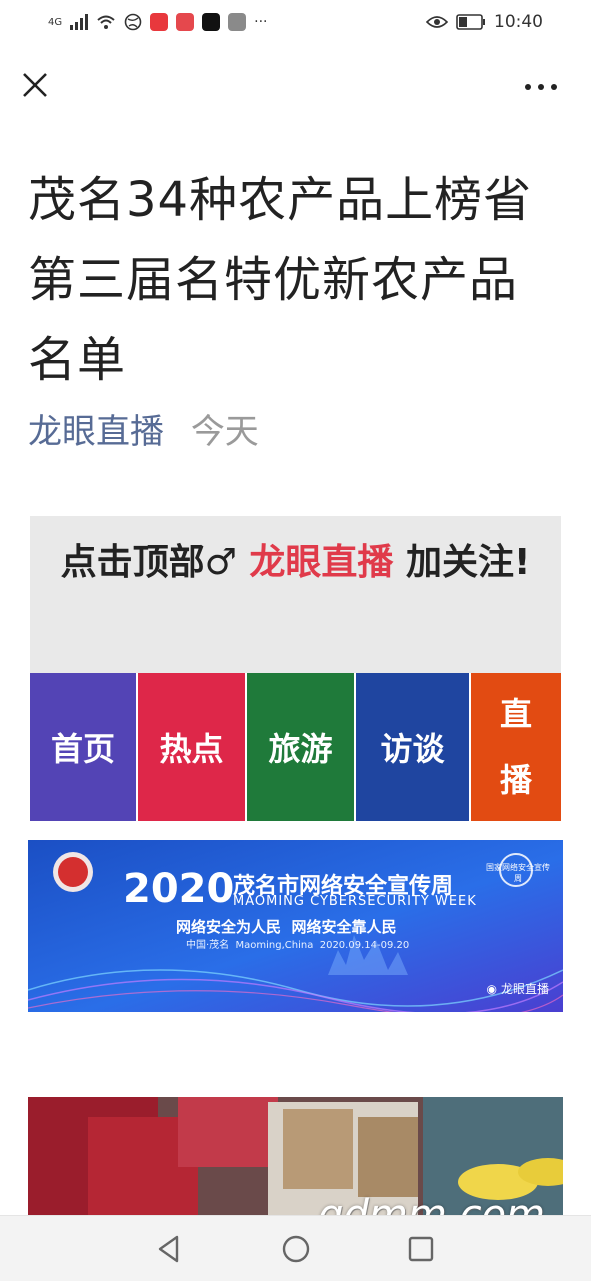  I want to click on system-nav-bar, so click(295, 1248).